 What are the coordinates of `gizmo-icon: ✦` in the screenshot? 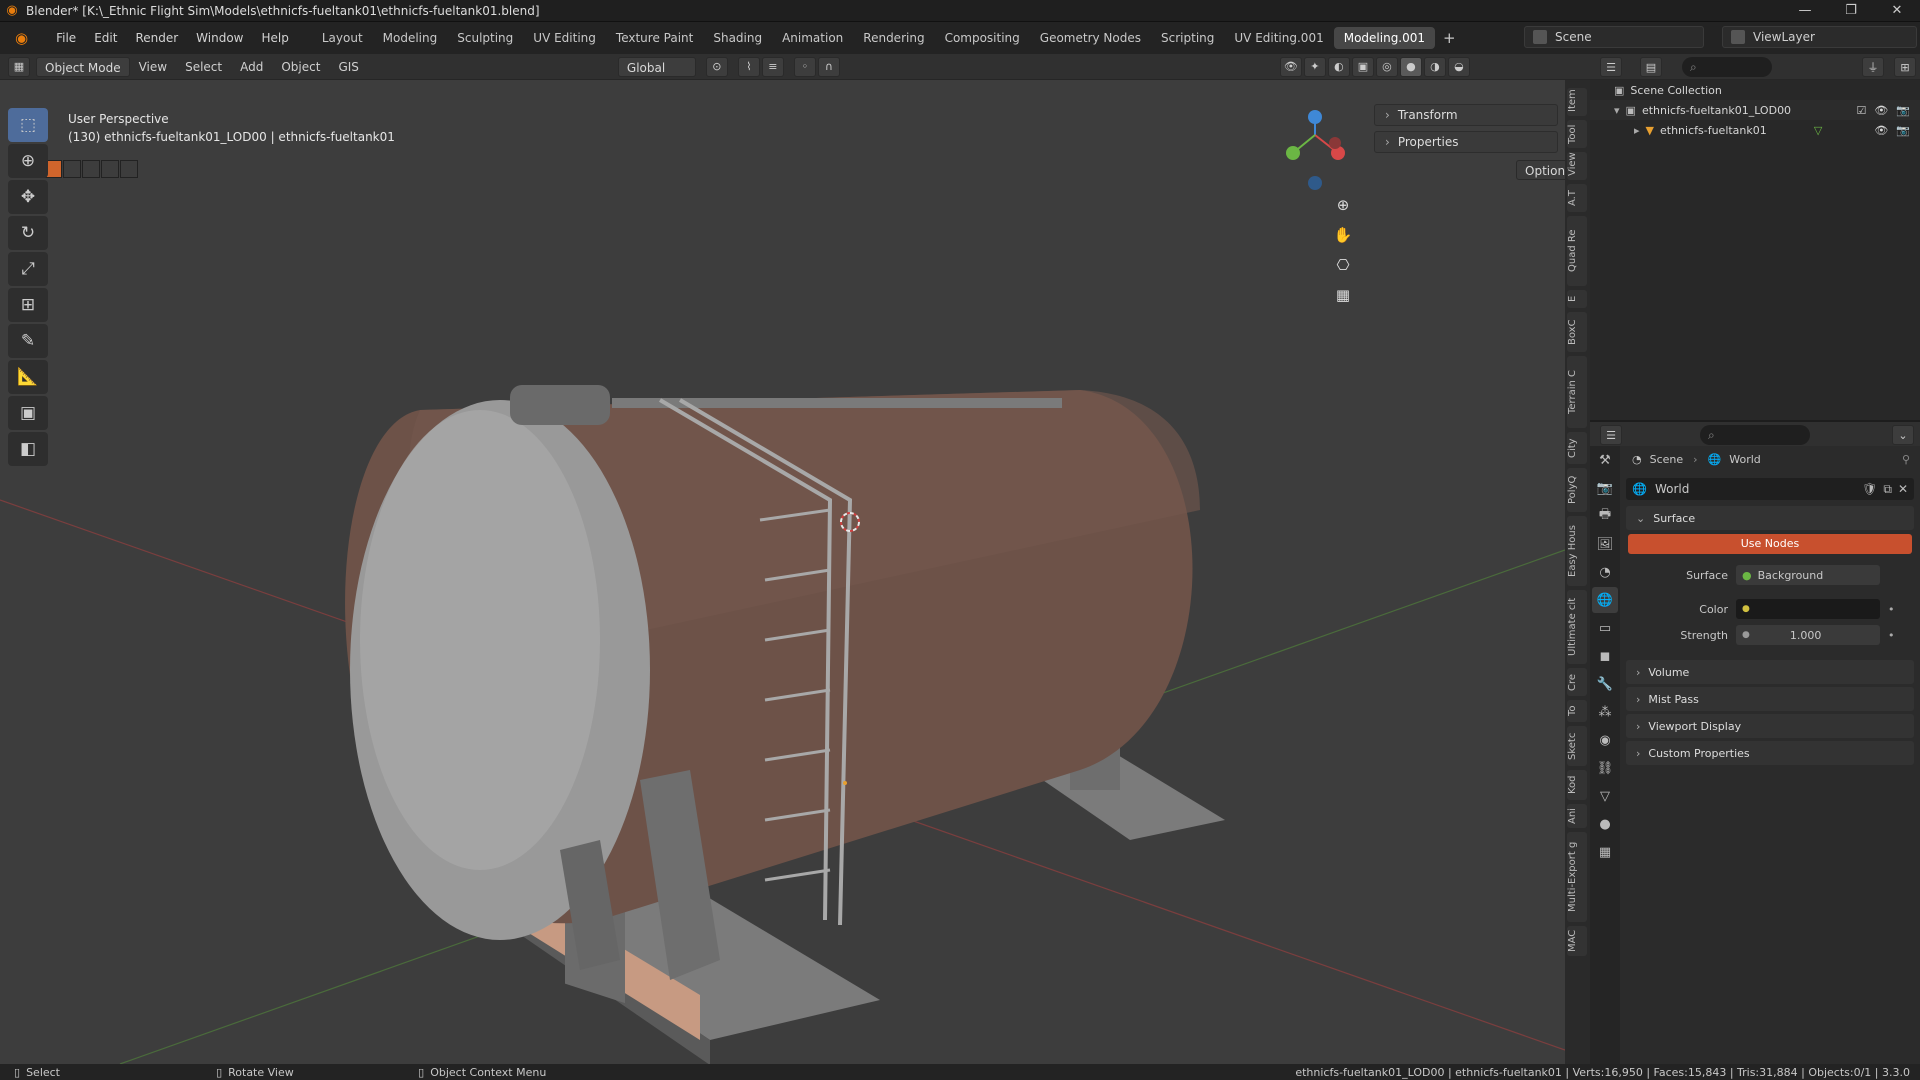 It's located at (1314, 66).